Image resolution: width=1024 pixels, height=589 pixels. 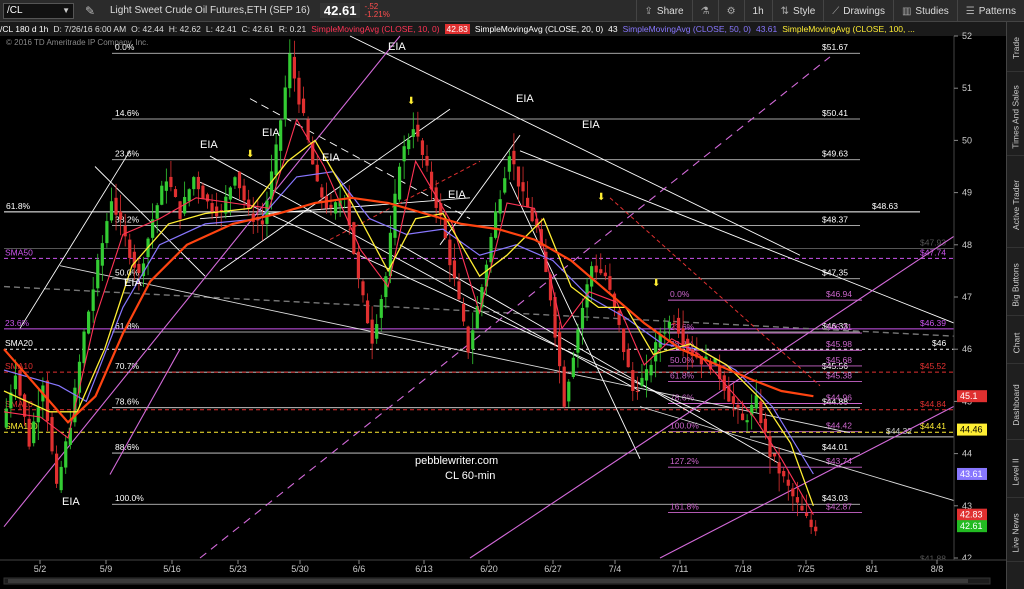 What do you see at coordinates (40, 569) in the screenshot?
I see `time-tick-label: 5/2` at bounding box center [40, 569].